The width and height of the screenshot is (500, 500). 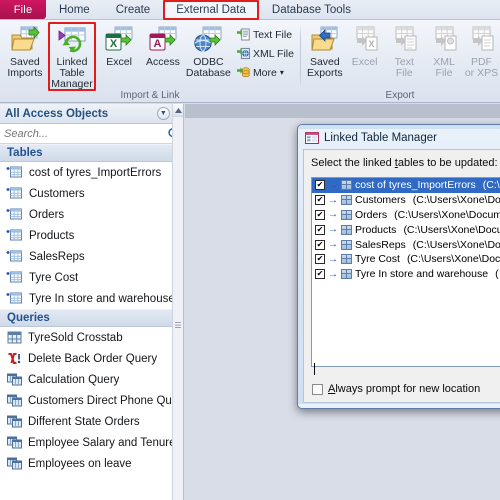 What do you see at coordinates (208, 73) in the screenshot?
I see `odbc-database-label-line2: Database` at bounding box center [208, 73].